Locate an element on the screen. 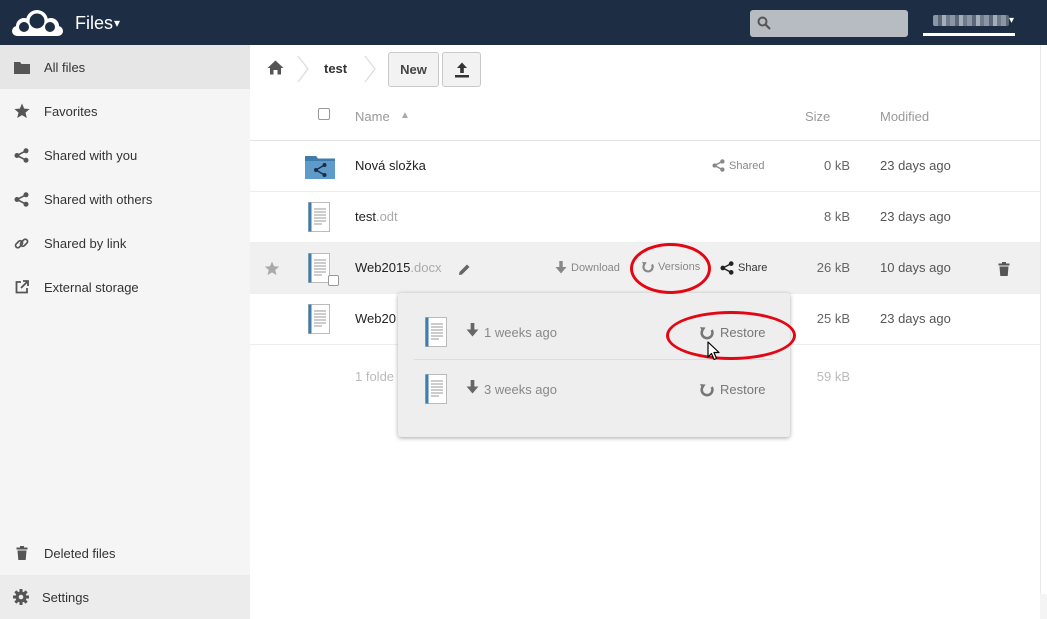 The image size is (1047, 619). history-icon is located at coordinates (648, 267).